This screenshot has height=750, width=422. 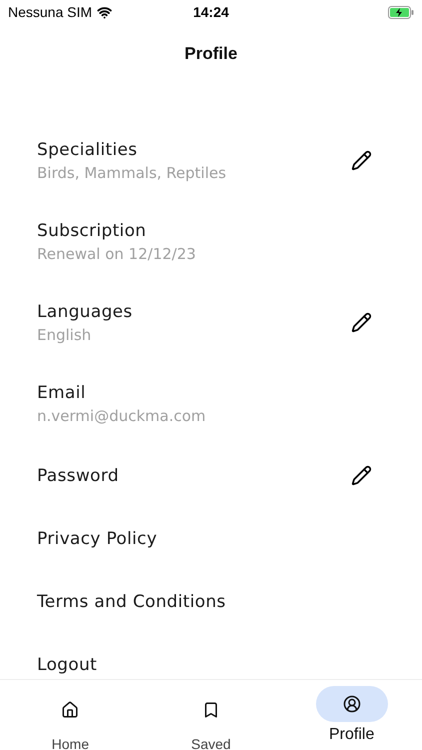 What do you see at coordinates (70, 710) in the screenshot?
I see `home-icon` at bounding box center [70, 710].